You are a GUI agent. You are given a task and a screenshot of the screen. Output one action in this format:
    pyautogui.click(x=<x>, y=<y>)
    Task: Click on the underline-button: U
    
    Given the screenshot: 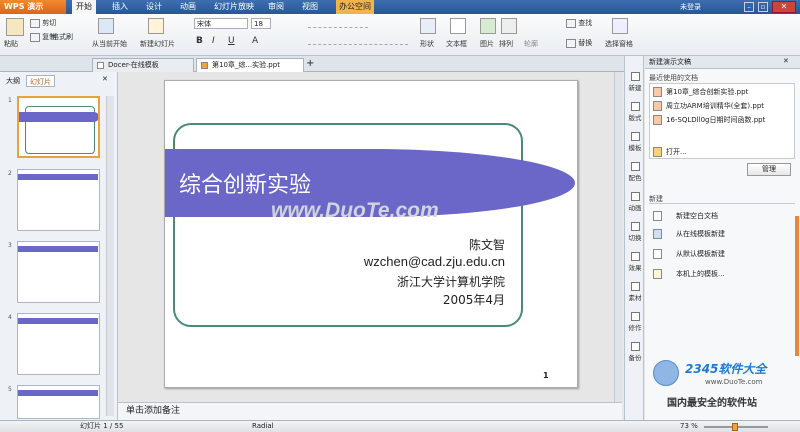 What is the action you would take?
    pyautogui.click(x=231, y=41)
    